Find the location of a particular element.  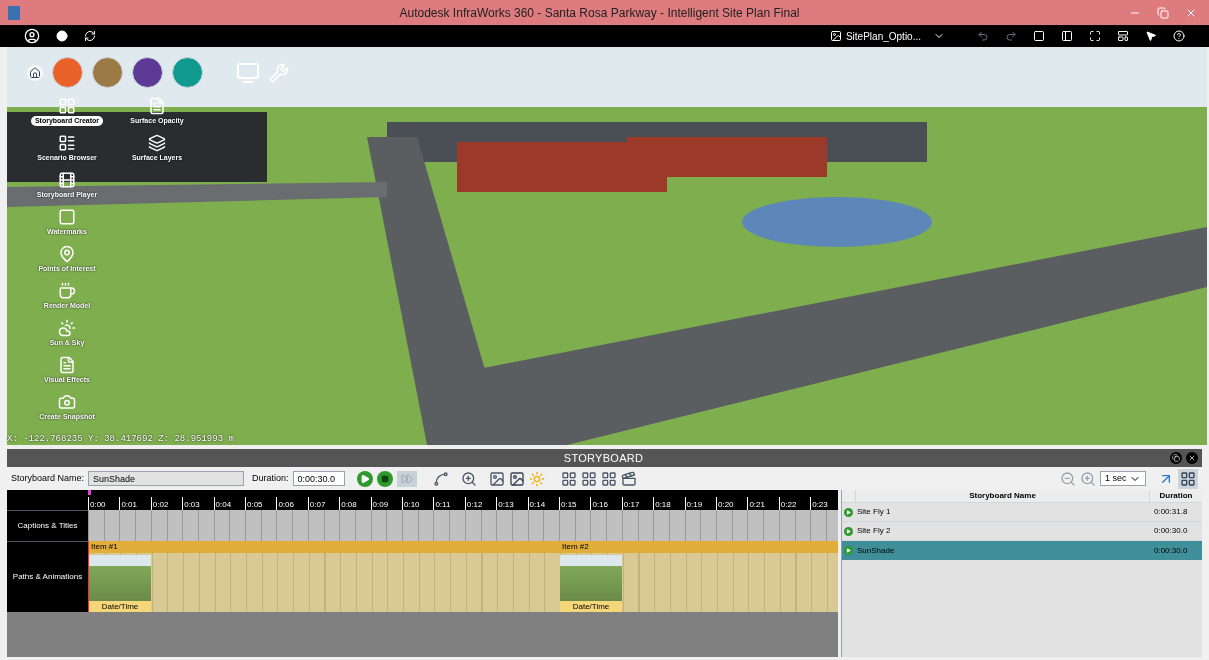

track-label: Captions & Titles is located at coordinates (47, 525).